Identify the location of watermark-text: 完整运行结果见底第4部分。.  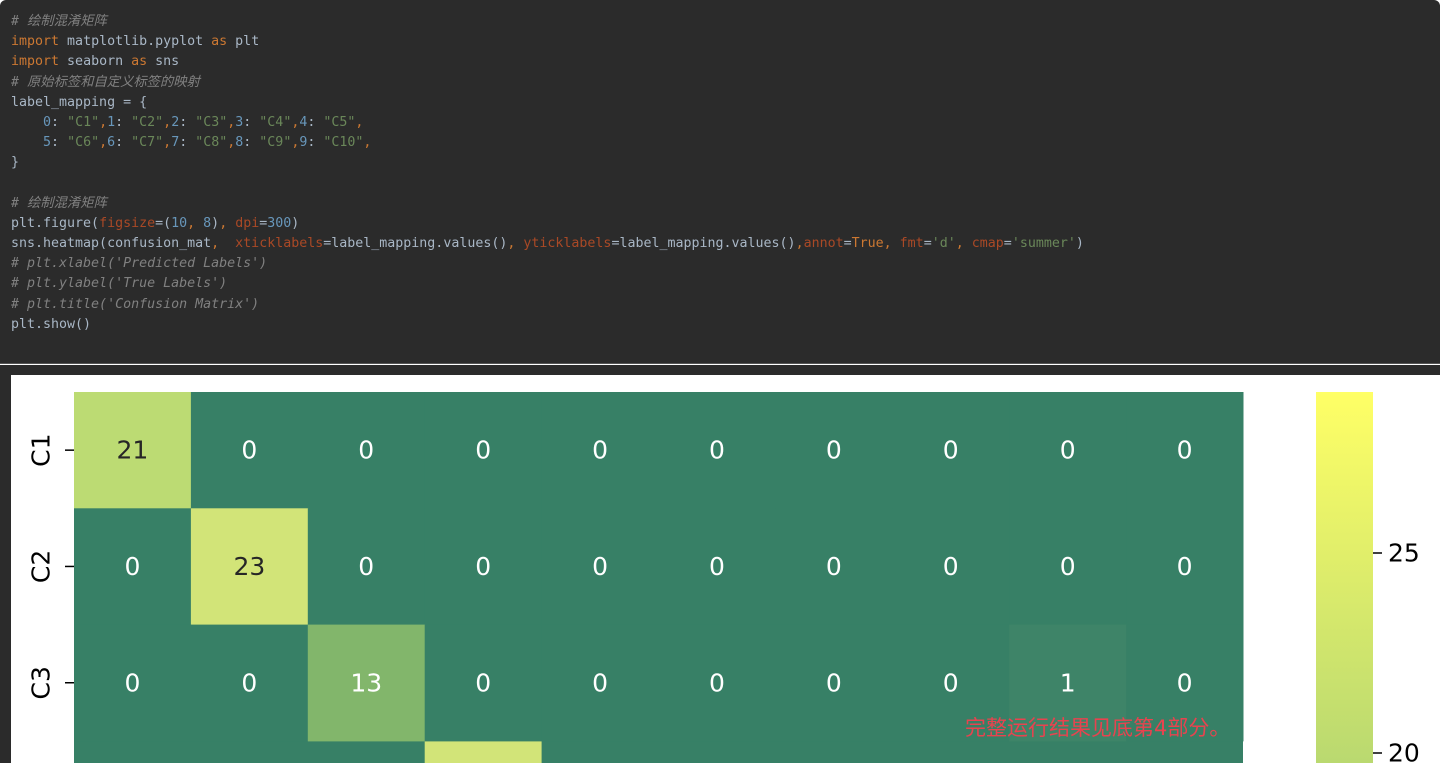
(1097, 727).